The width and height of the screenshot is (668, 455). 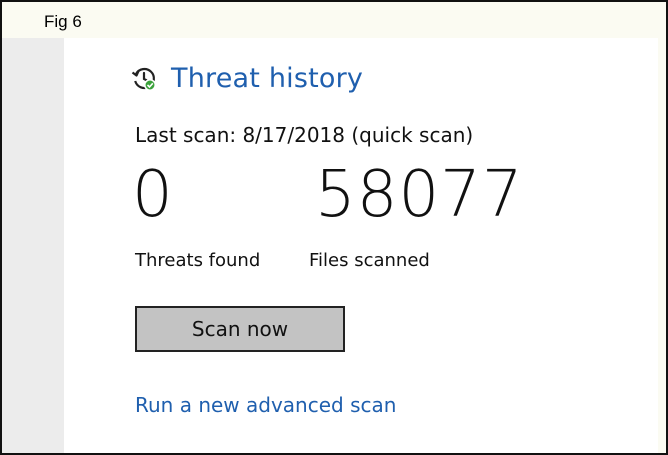 I want to click on nav-strip, so click(x=33, y=245).